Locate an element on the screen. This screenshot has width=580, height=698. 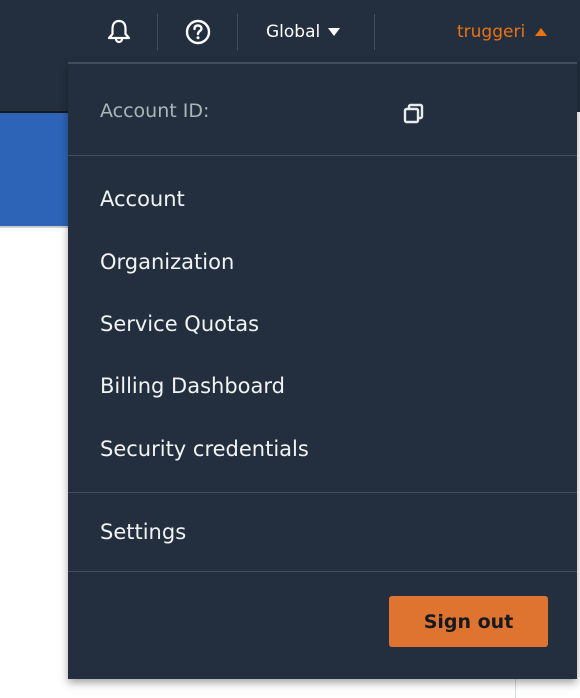
account-id-row: Account ID: is located at coordinates (322, 110).